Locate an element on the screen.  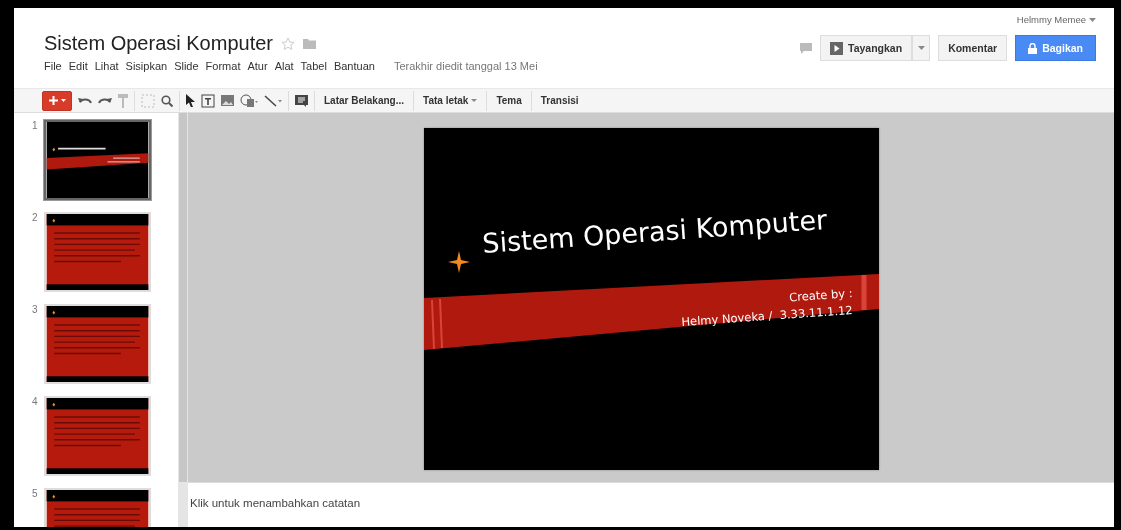
shape-icon is located at coordinates (249, 100).